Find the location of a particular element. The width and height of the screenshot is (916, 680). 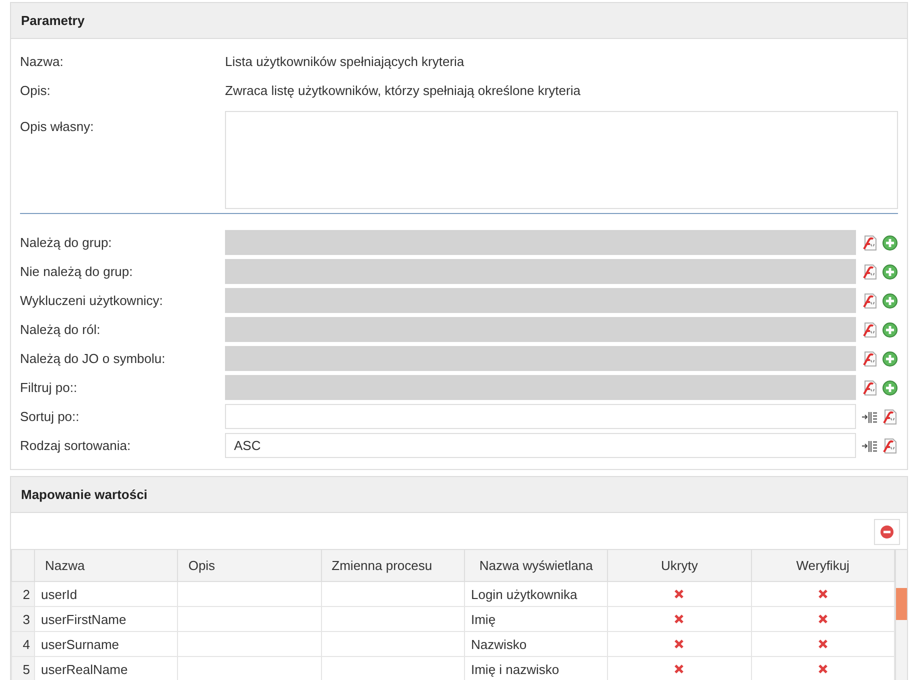

scrollbar-thumb is located at coordinates (901, 604).